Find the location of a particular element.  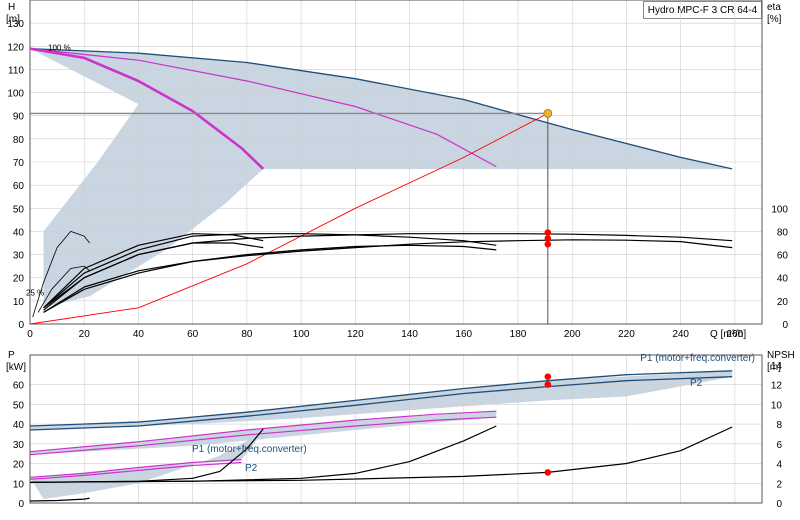

x-tick-label: 200 is located at coordinates (572, 334).